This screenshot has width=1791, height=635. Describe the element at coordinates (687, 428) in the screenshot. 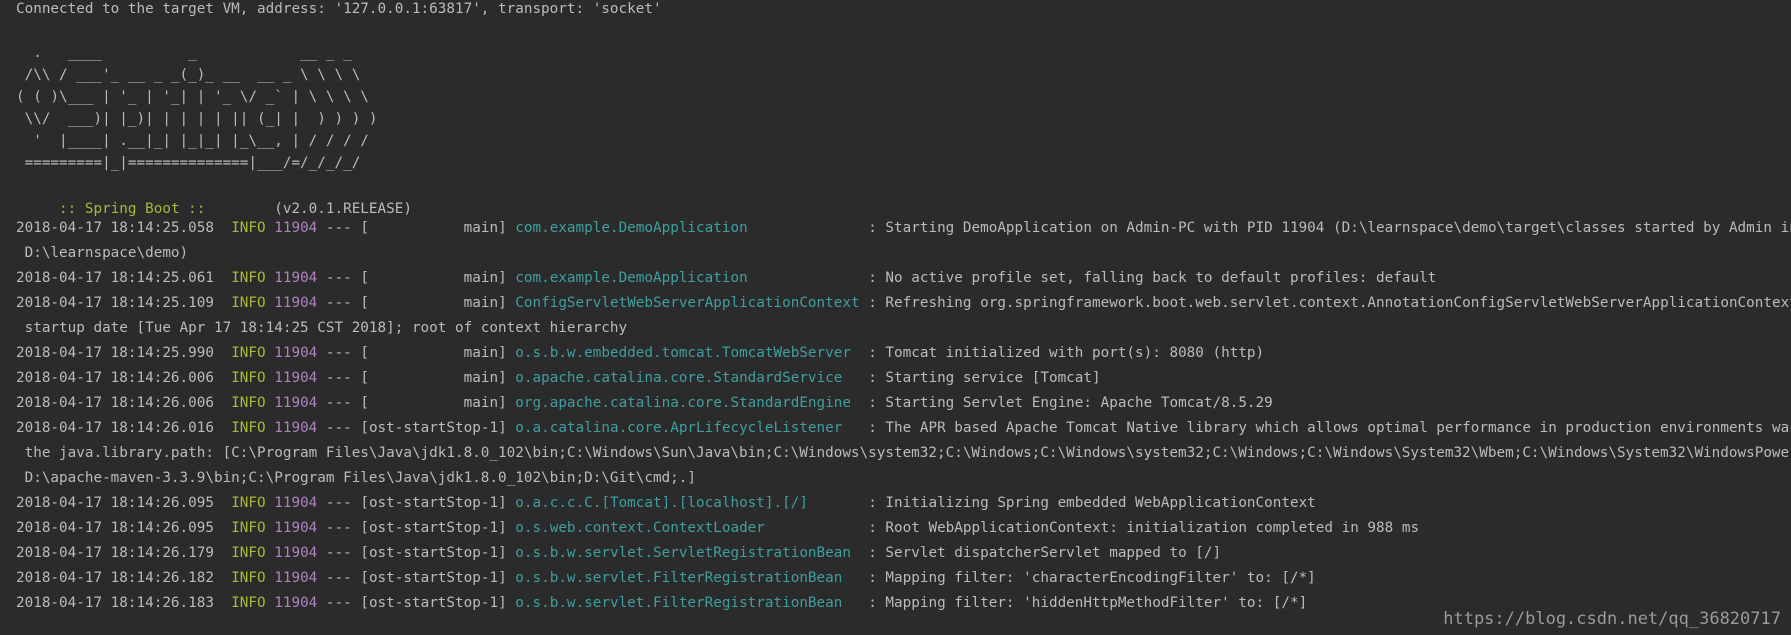

I see `log-logger: o.a.catalina.core.AprLifecycleListener` at that location.